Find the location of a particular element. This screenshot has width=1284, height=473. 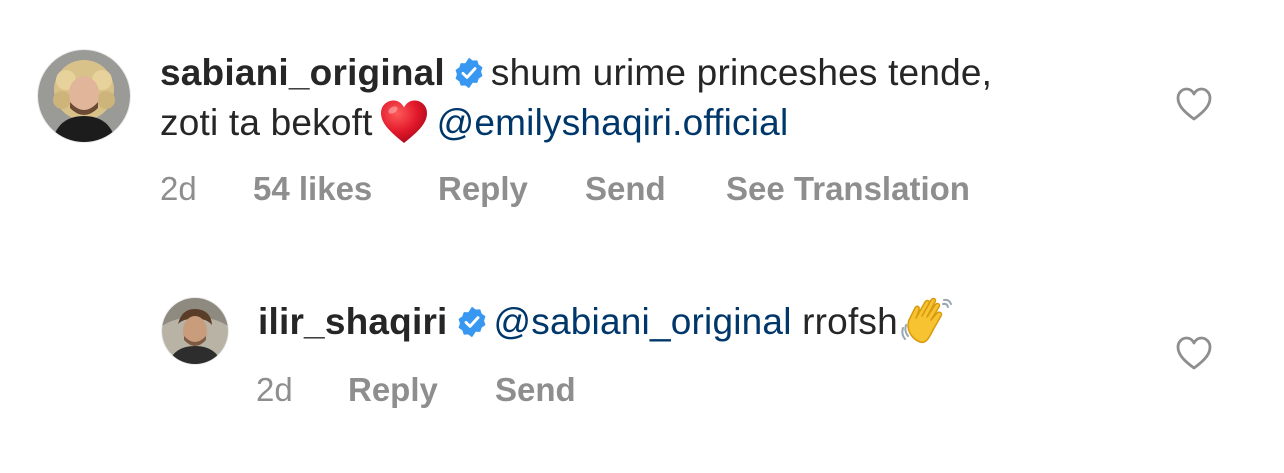

reply-comment-body: ilir_shaqiri @sabiani_original rrofsh is located at coordinates (708, 320).